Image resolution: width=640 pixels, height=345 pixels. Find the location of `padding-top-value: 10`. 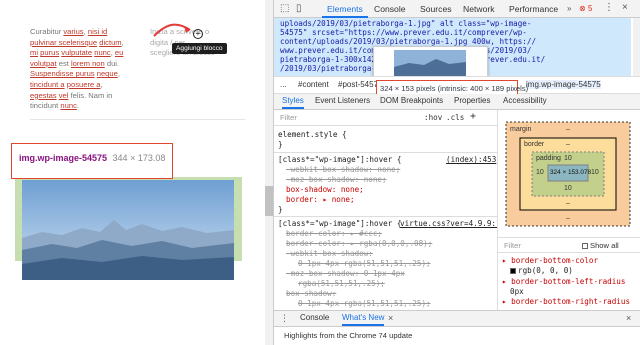

padding-top-value: 10 is located at coordinates (568, 158).